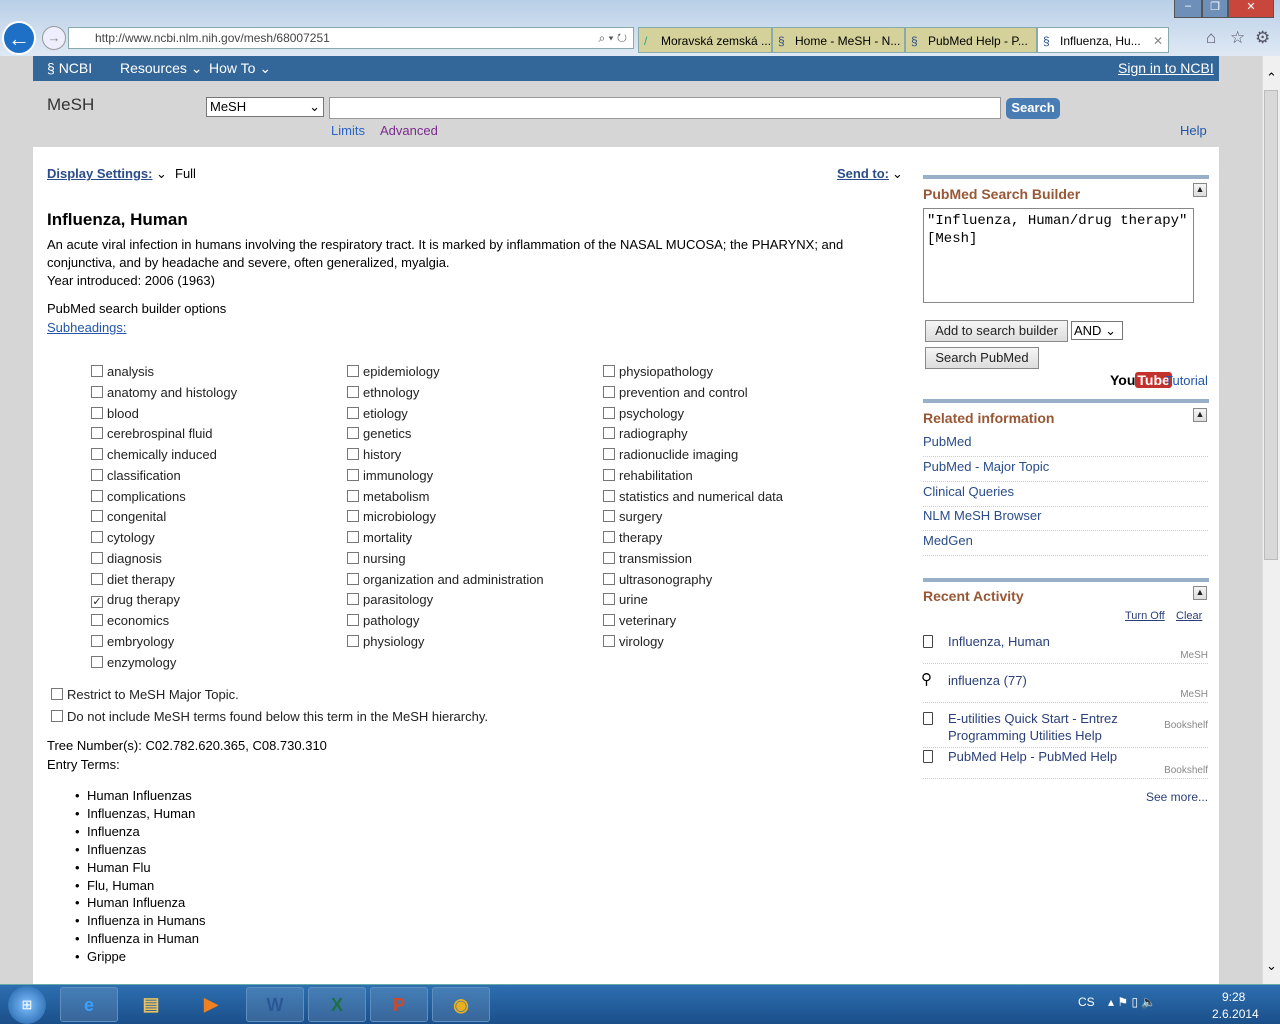 The height and width of the screenshot is (1024, 1280). What do you see at coordinates (1103, 40) in the screenshot?
I see `tab-influenza: § Influenza, Hu... ✕` at bounding box center [1103, 40].